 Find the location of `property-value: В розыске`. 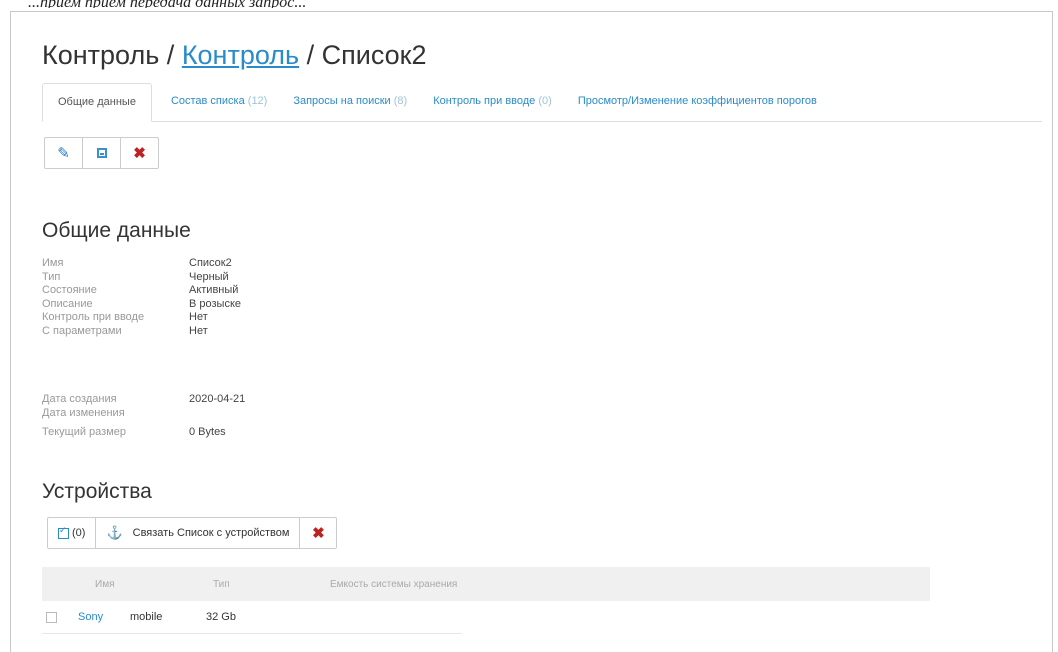

property-value: В розыске is located at coordinates (215, 303).